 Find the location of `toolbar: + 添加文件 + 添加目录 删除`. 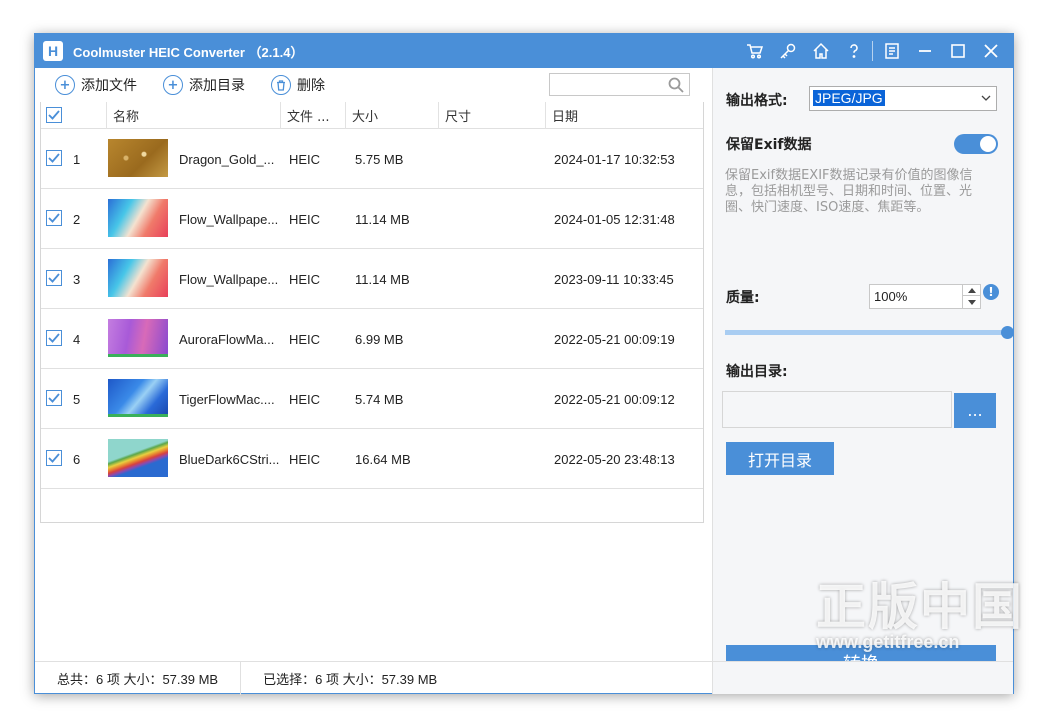

toolbar: + 添加文件 + 添加目录 删除 is located at coordinates (373, 85).